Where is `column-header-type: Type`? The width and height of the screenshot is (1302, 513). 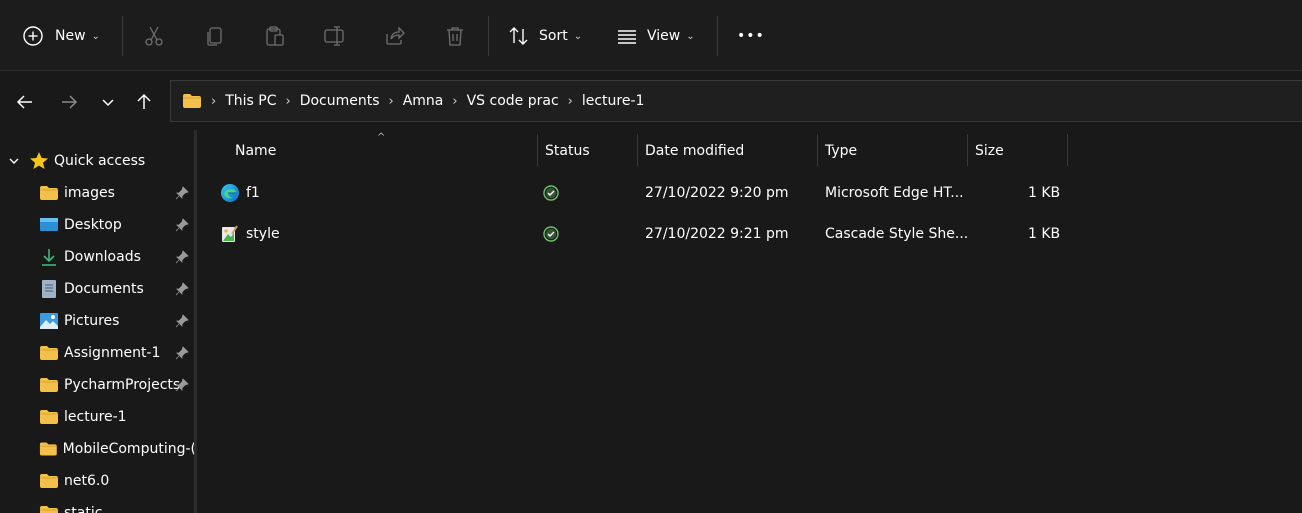
column-header-type: Type is located at coordinates (841, 151).